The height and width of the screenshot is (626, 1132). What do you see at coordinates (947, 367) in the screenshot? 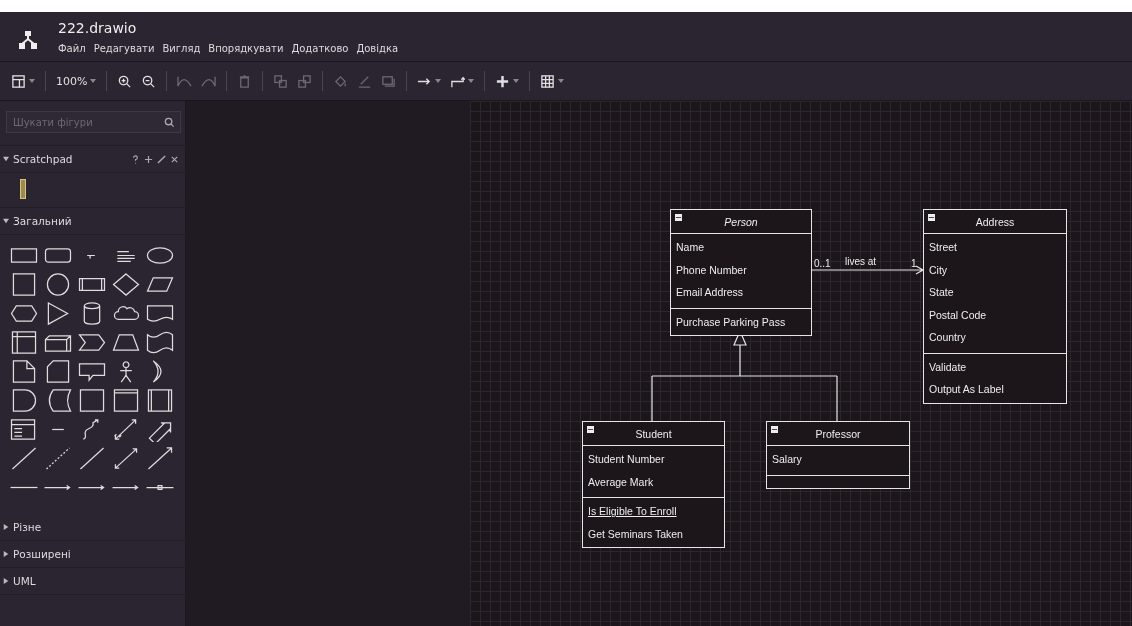
I see `operation-text: Validate` at bounding box center [947, 367].